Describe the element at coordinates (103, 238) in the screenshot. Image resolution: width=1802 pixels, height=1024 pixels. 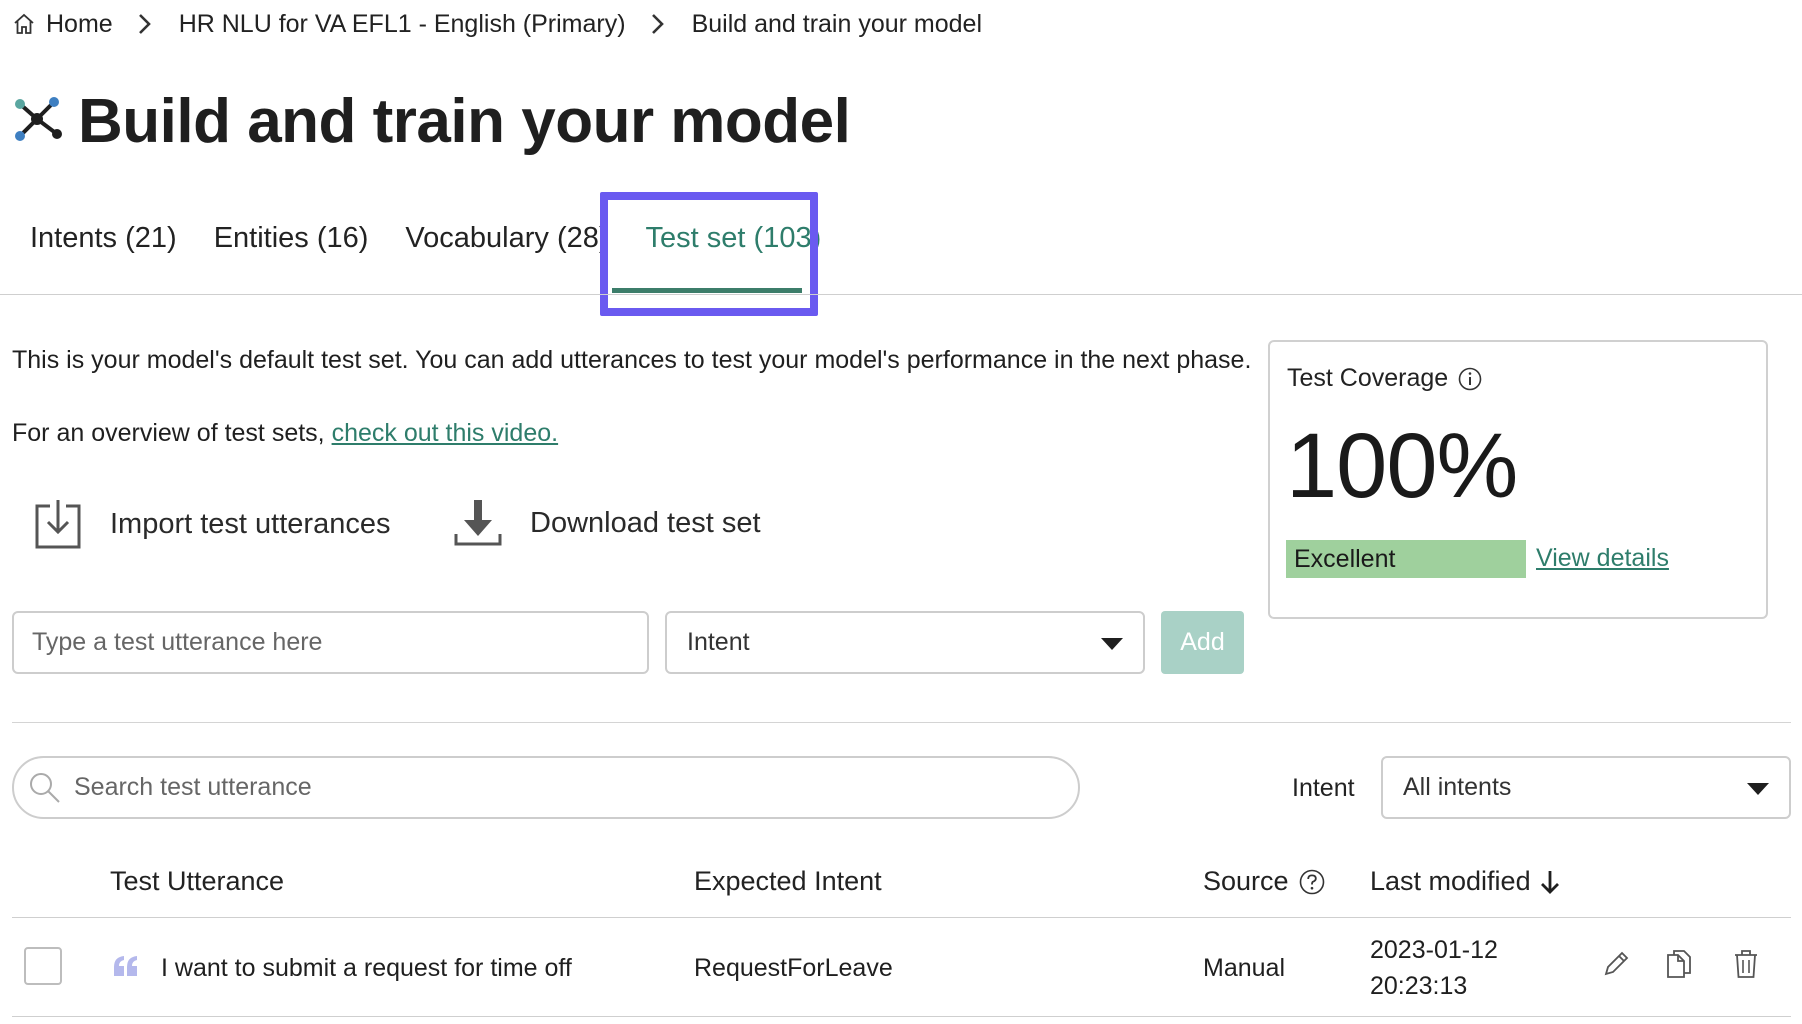
I see `tab-intents: Intents (21)` at that location.